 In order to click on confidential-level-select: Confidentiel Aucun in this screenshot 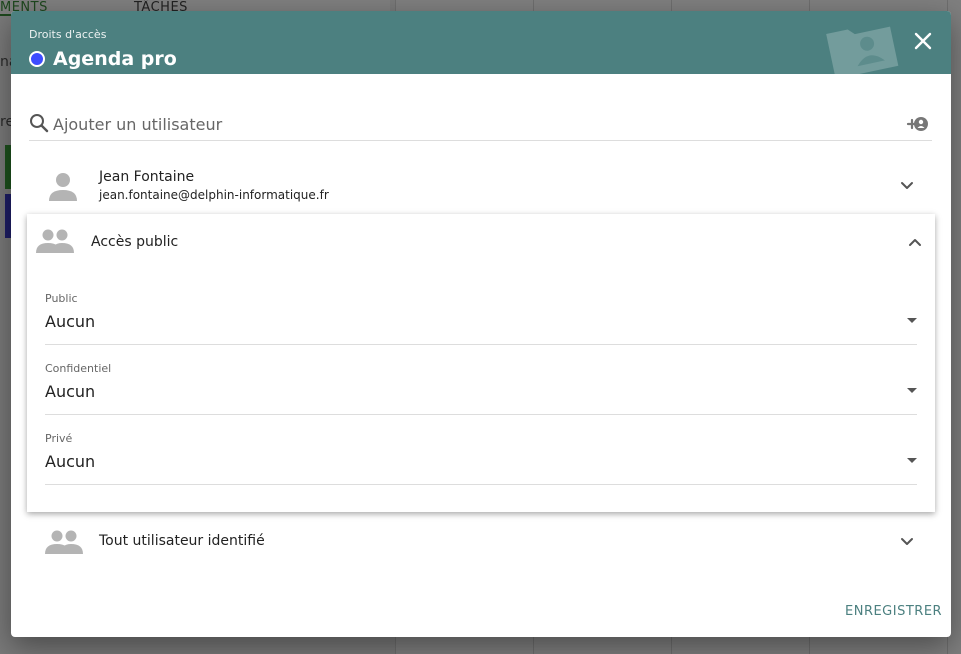, I will do `click(481, 388)`.